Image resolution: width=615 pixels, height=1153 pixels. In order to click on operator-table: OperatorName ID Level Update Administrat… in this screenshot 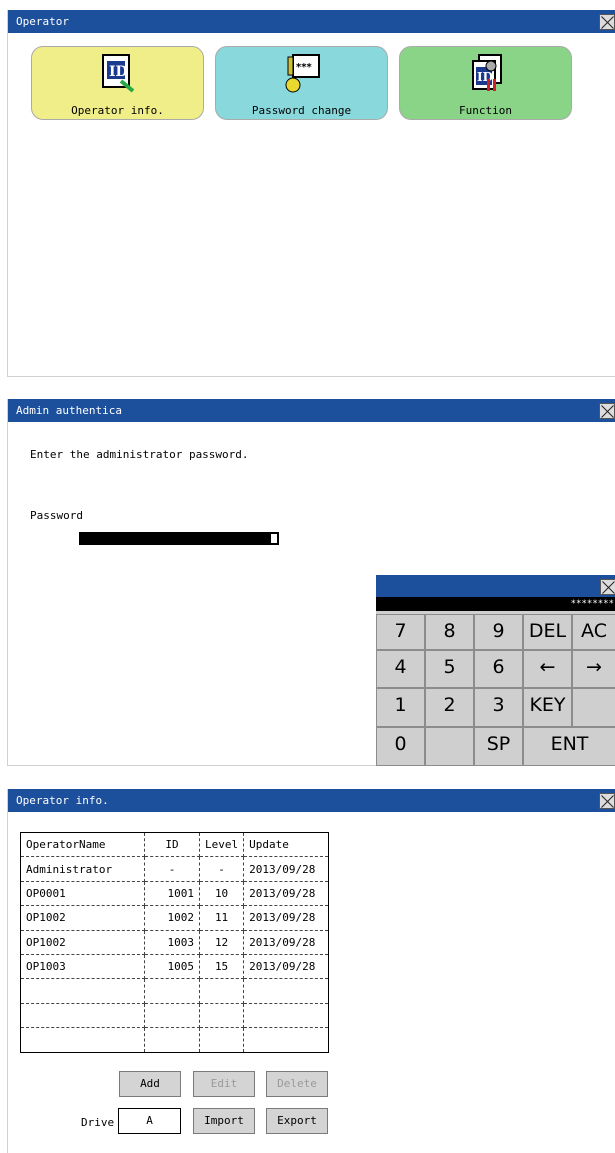, I will do `click(175, 942)`.